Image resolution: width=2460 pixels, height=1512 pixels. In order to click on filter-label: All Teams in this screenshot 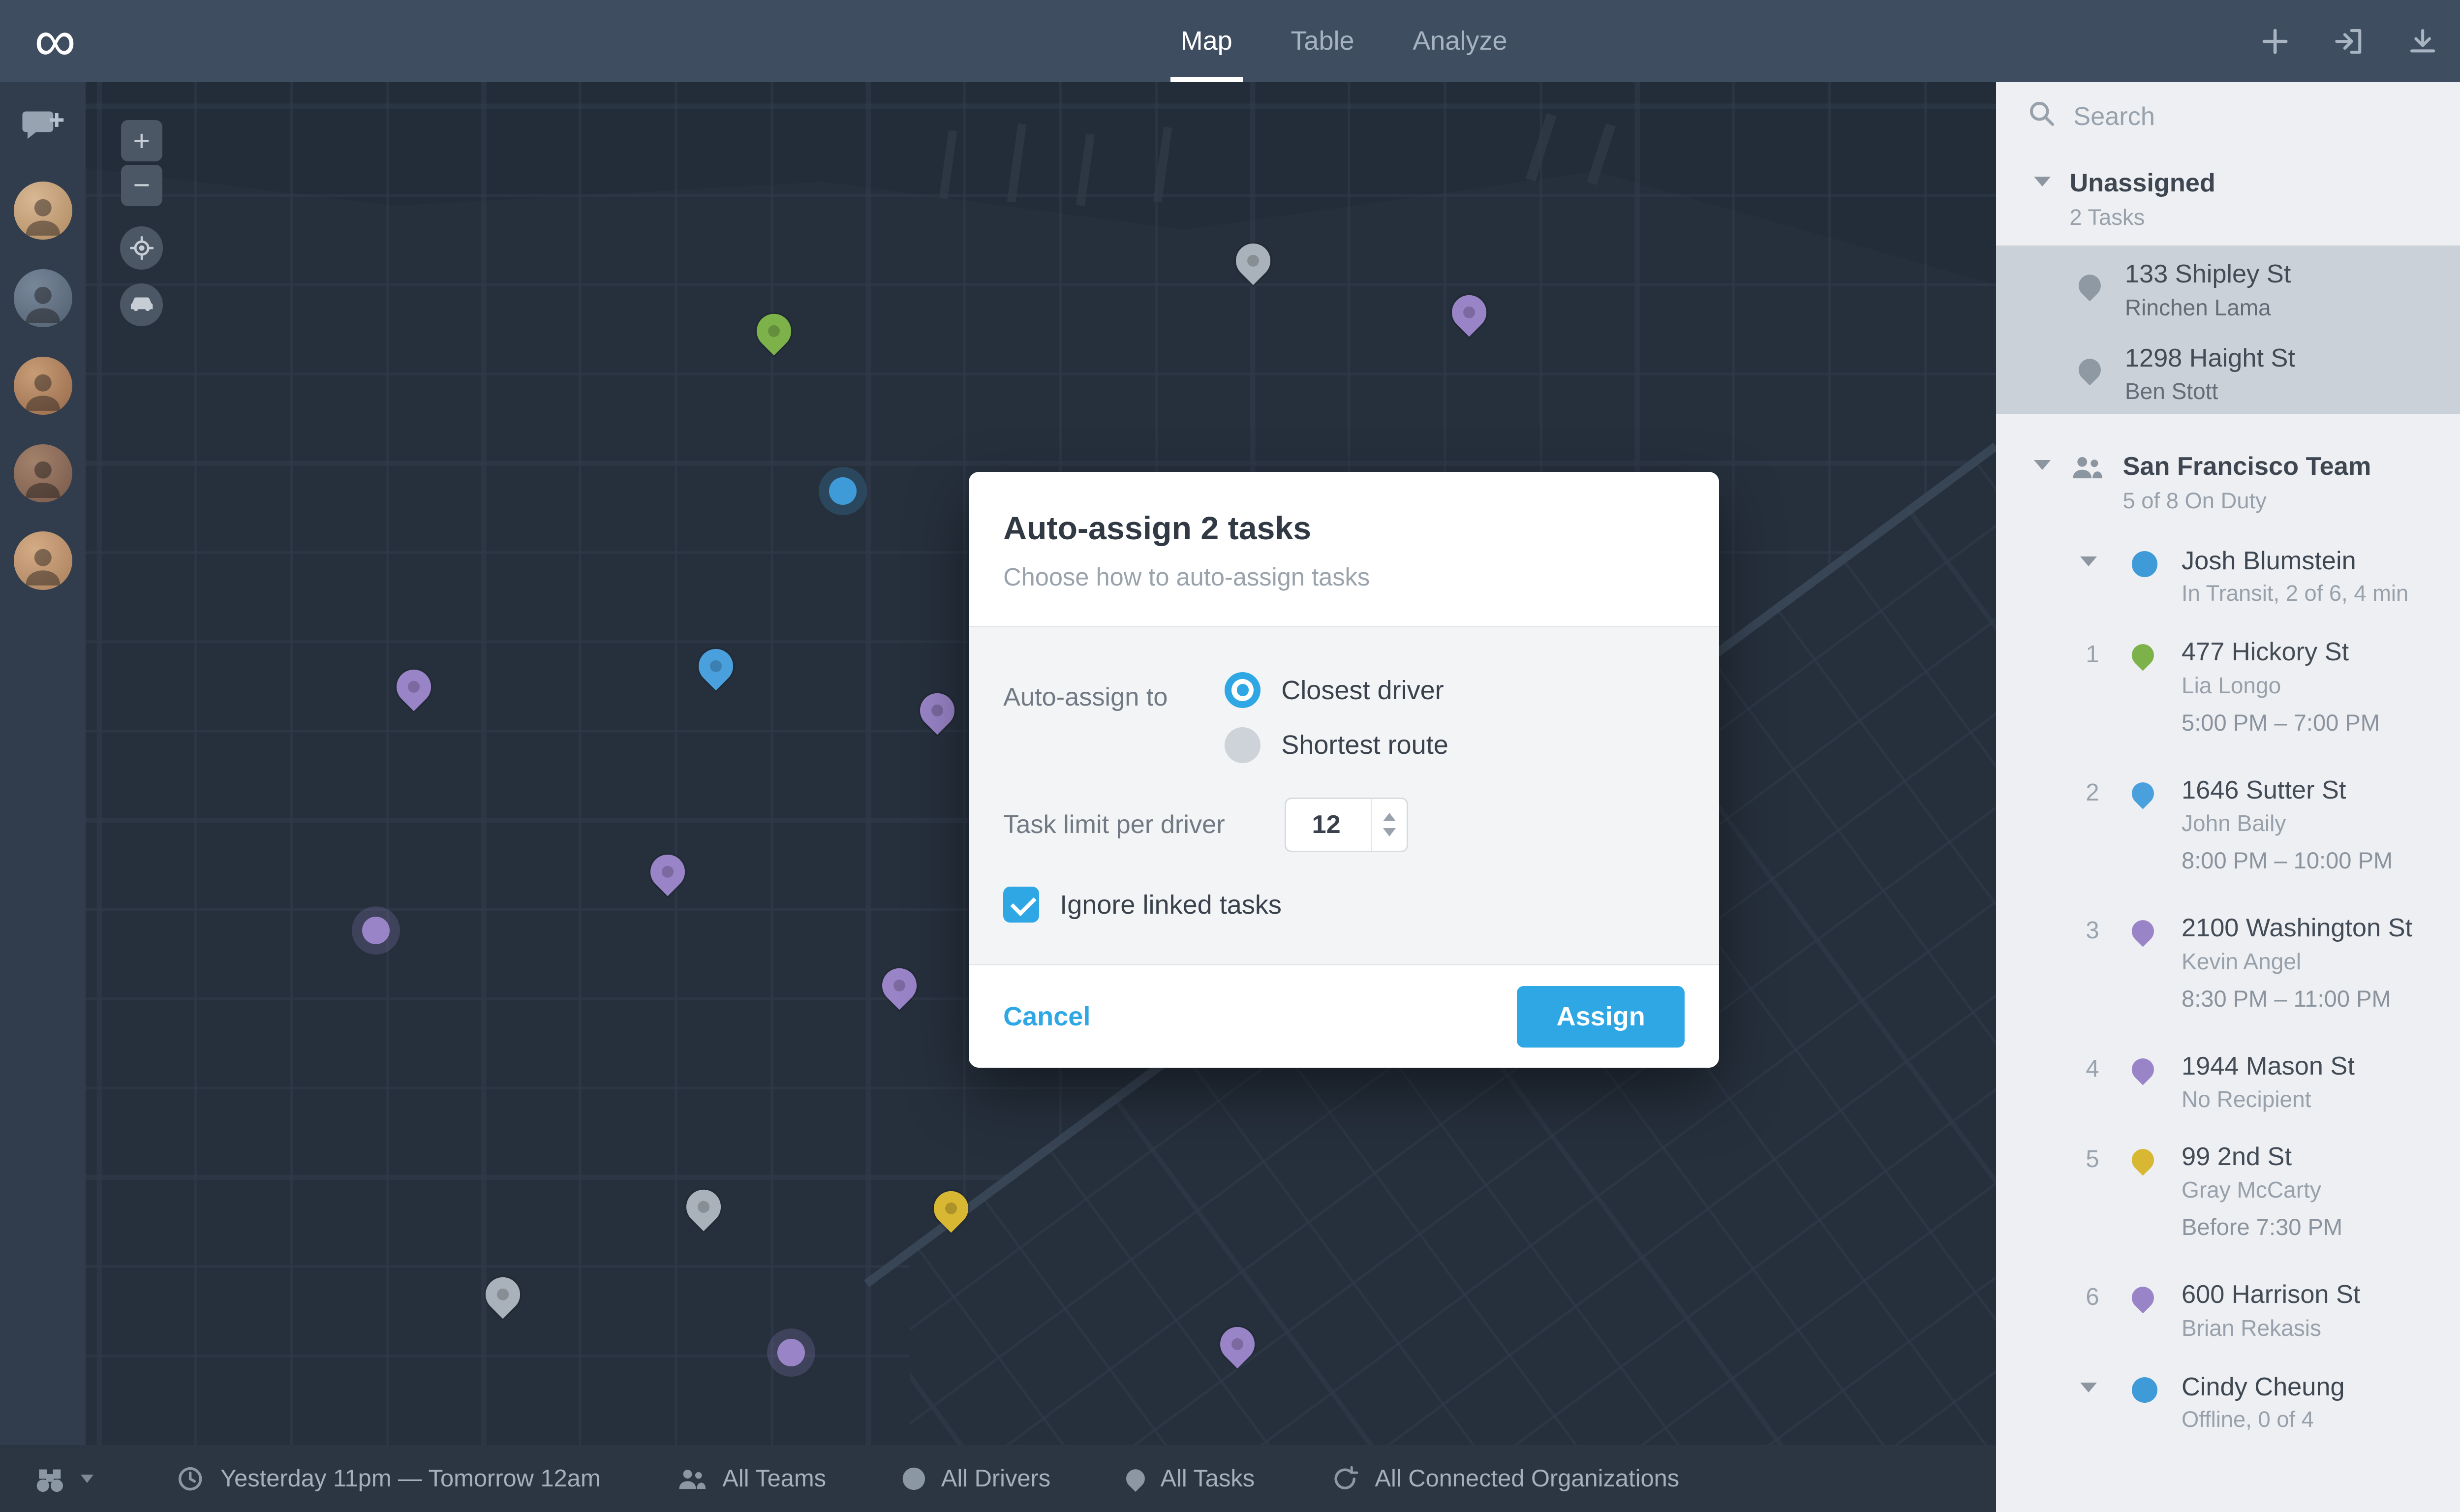, I will do `click(774, 1478)`.